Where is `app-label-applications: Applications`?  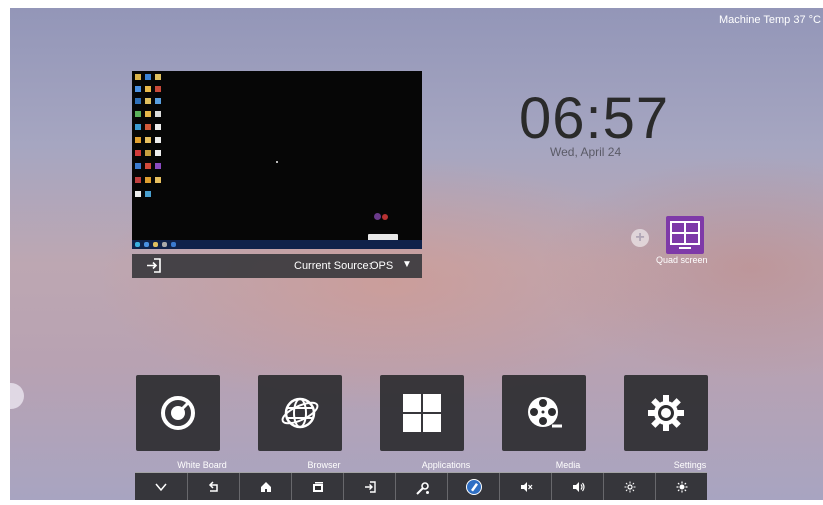 app-label-applications: Applications is located at coordinates (446, 465).